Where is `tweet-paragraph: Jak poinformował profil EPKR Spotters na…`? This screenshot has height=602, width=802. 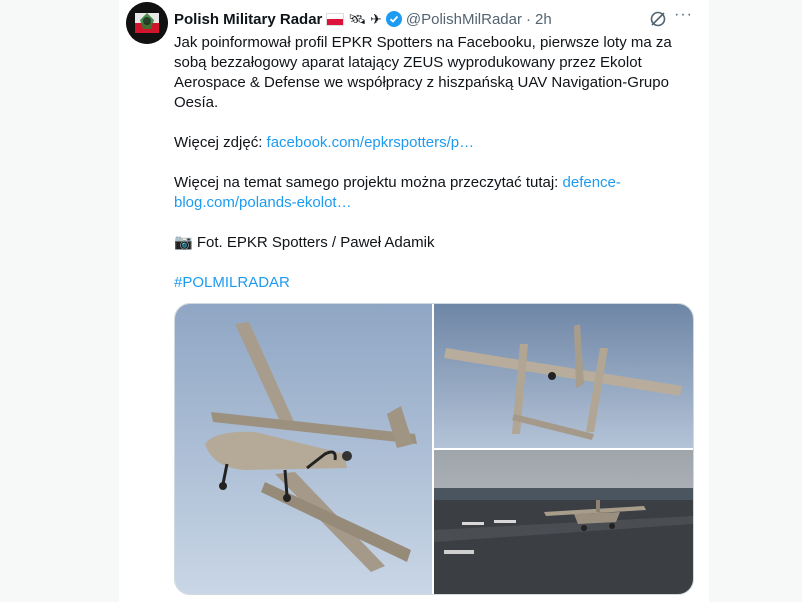
tweet-paragraph: Jak poinformował profil EPKR Spotters na… is located at coordinates (423, 72).